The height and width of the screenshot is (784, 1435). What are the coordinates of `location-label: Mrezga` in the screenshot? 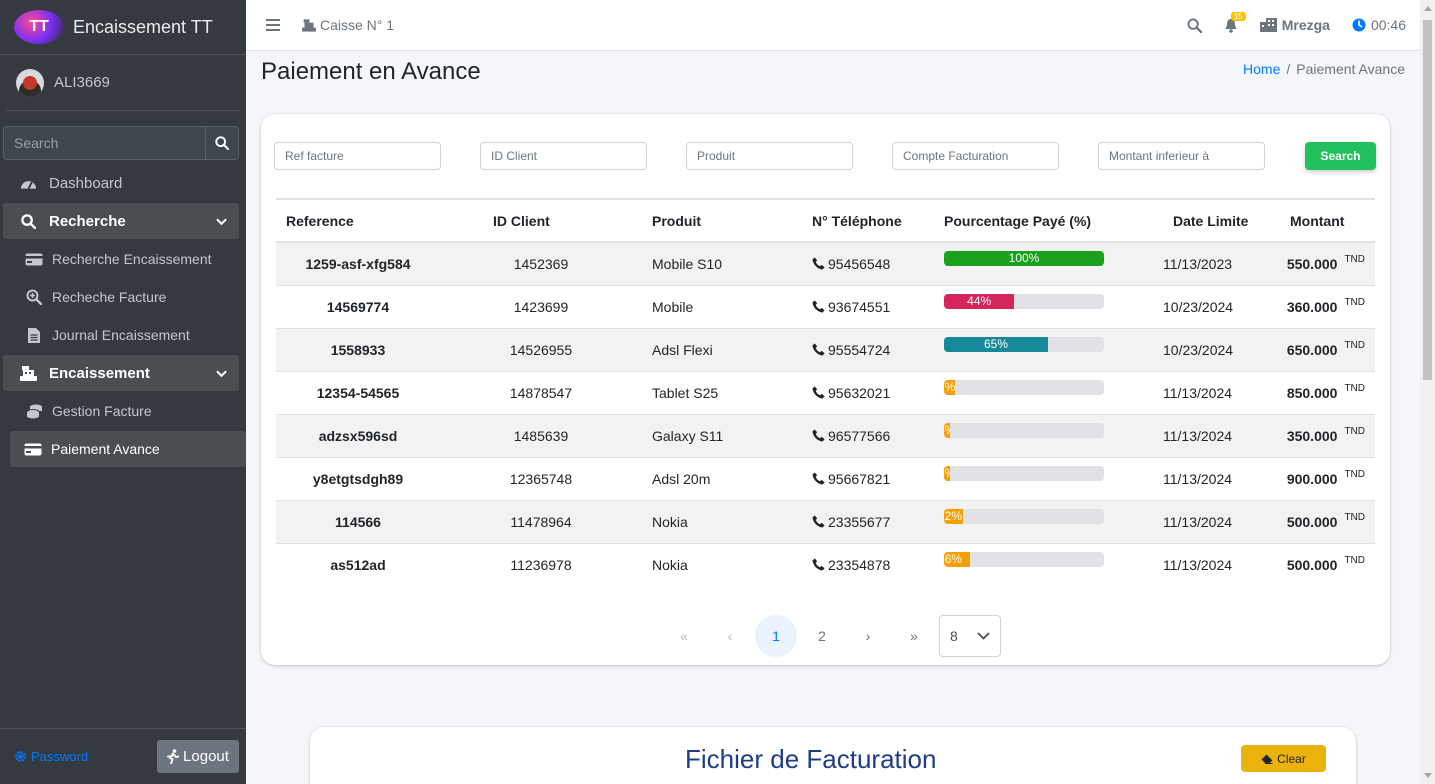 It's located at (1294, 25).